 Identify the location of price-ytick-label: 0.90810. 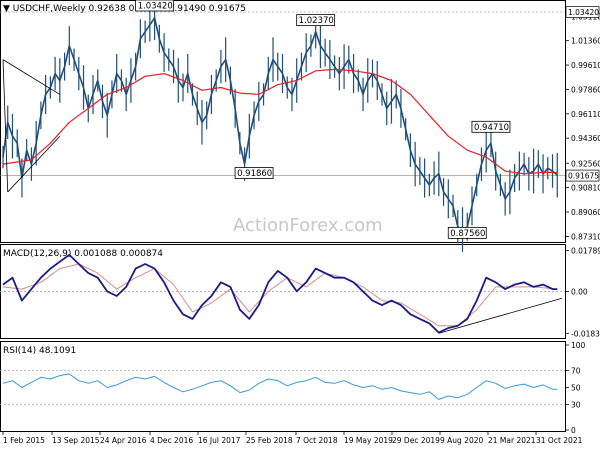
(585, 188).